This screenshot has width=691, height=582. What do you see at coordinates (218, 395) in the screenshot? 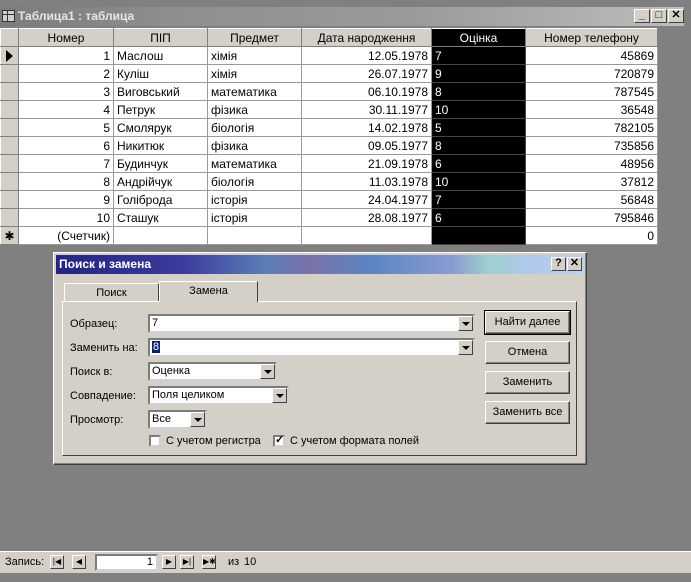
I see `match-select: Поля целиком` at bounding box center [218, 395].